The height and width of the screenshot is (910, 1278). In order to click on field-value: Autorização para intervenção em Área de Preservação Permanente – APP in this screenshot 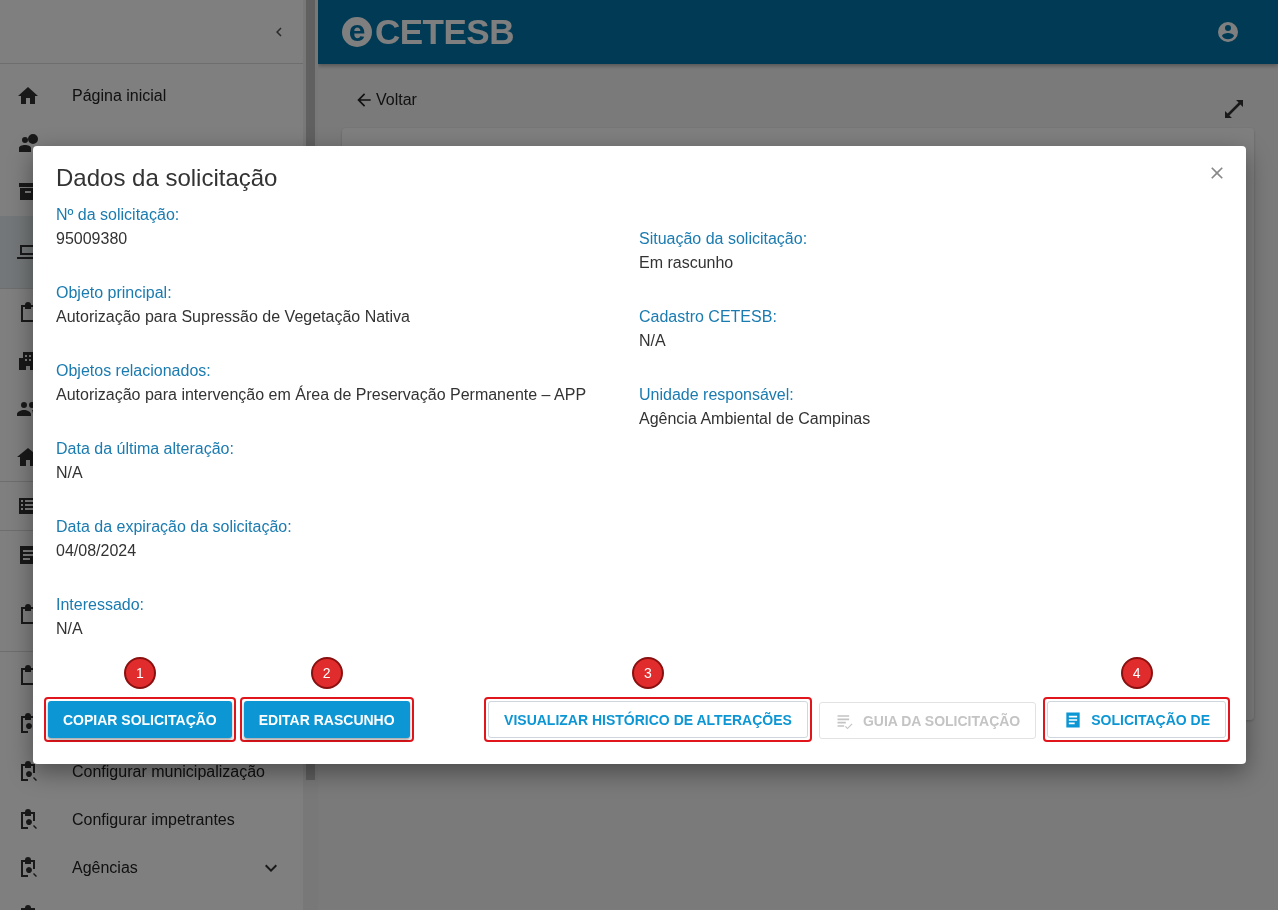, I will do `click(322, 394)`.